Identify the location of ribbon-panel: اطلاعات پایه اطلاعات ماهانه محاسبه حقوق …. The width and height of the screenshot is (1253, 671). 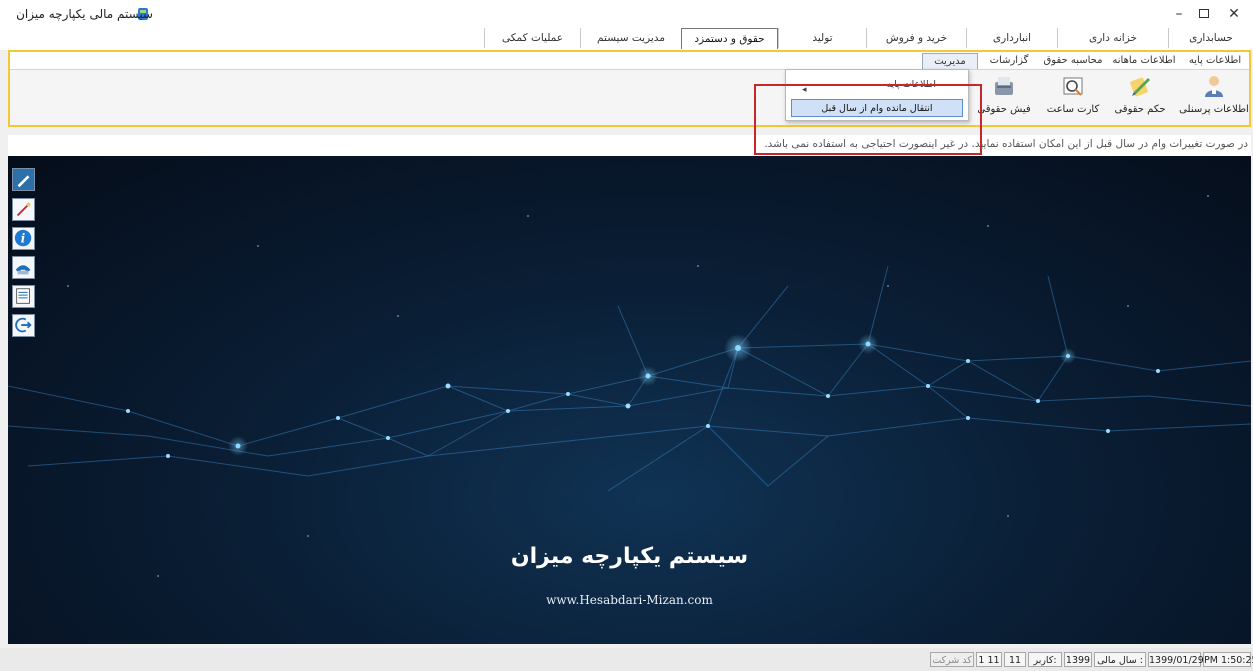
(629, 88).